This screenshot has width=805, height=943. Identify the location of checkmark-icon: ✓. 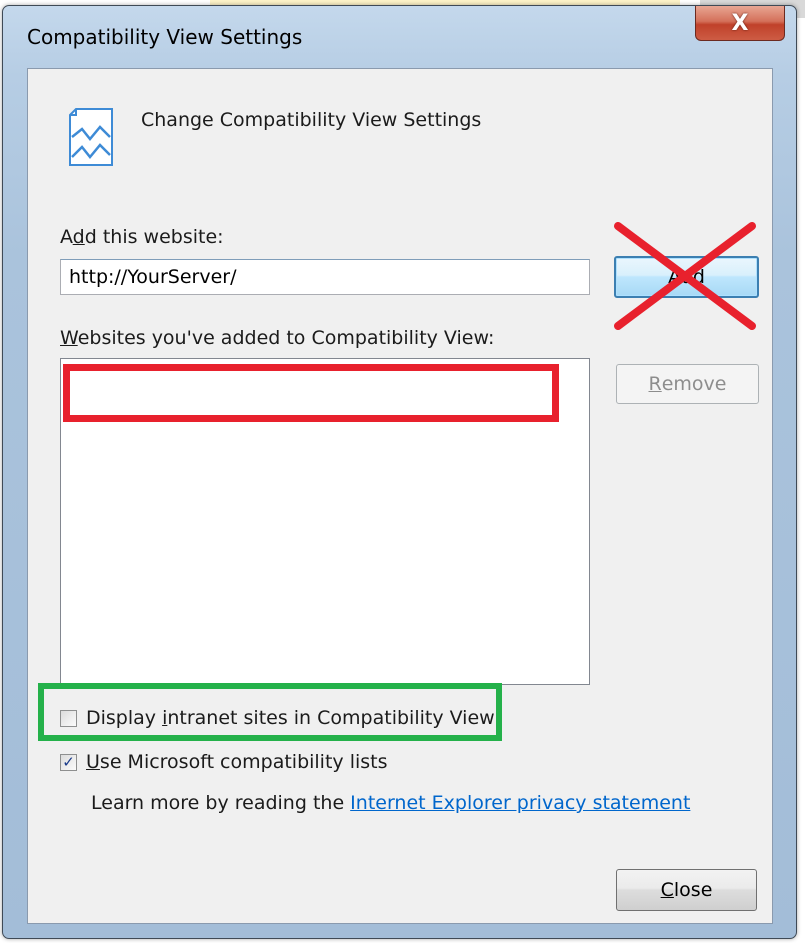
(68, 762).